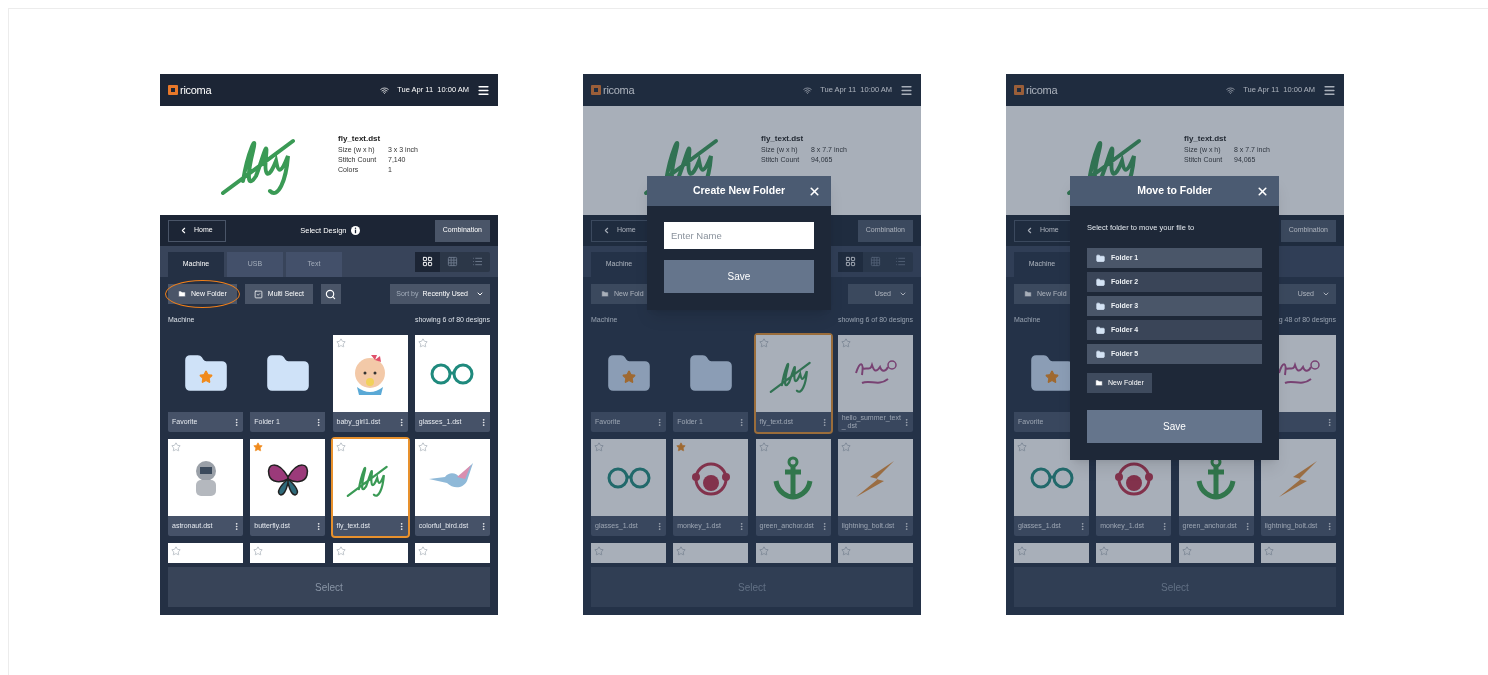  Describe the element at coordinates (356, 230) in the screenshot. I see `info-icon` at that location.